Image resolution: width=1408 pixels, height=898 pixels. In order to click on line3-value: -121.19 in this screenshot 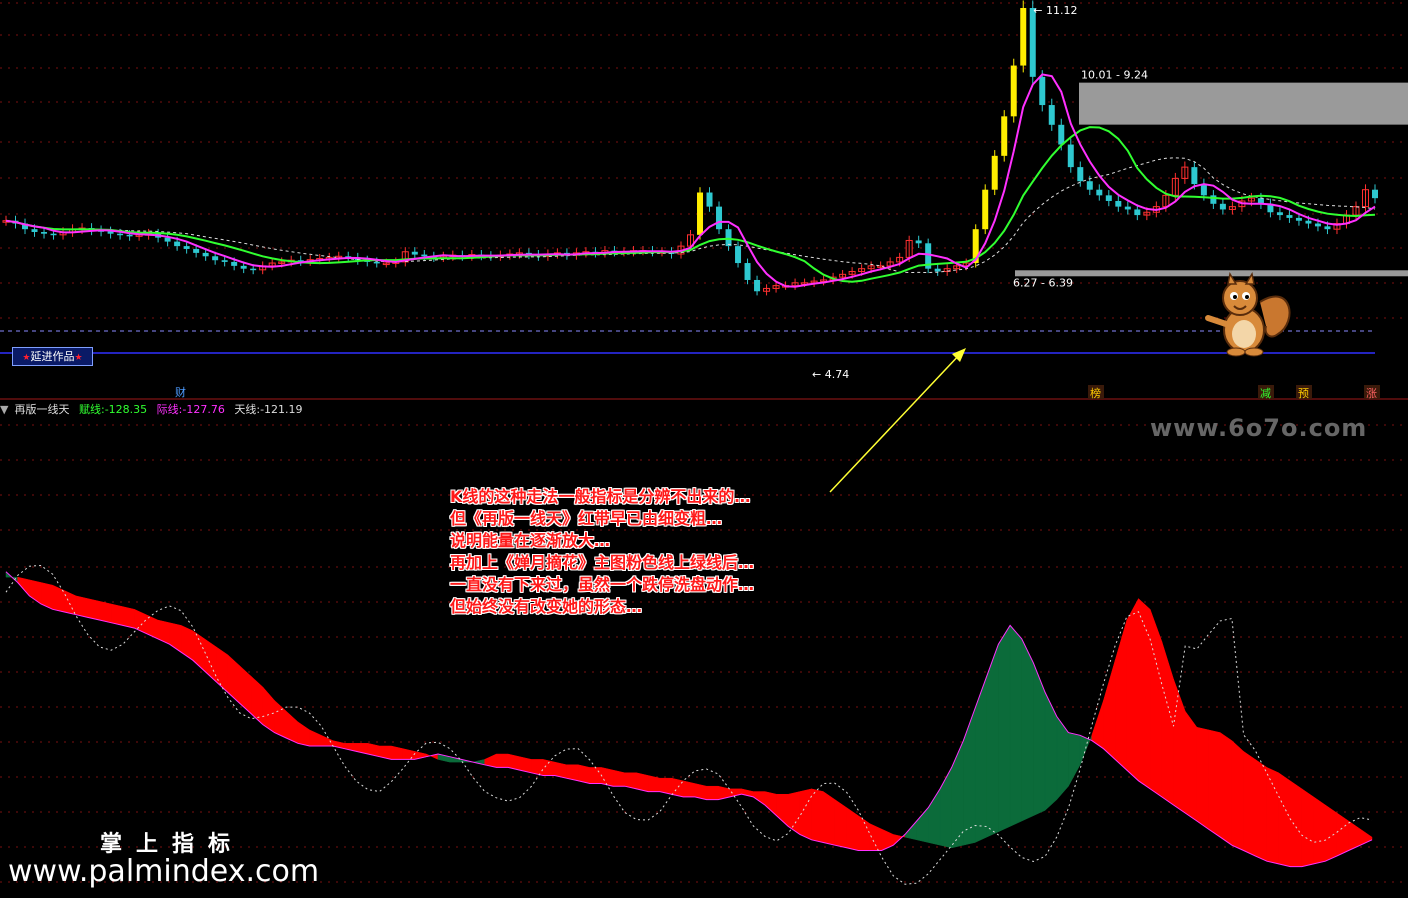, I will do `click(281, 409)`.